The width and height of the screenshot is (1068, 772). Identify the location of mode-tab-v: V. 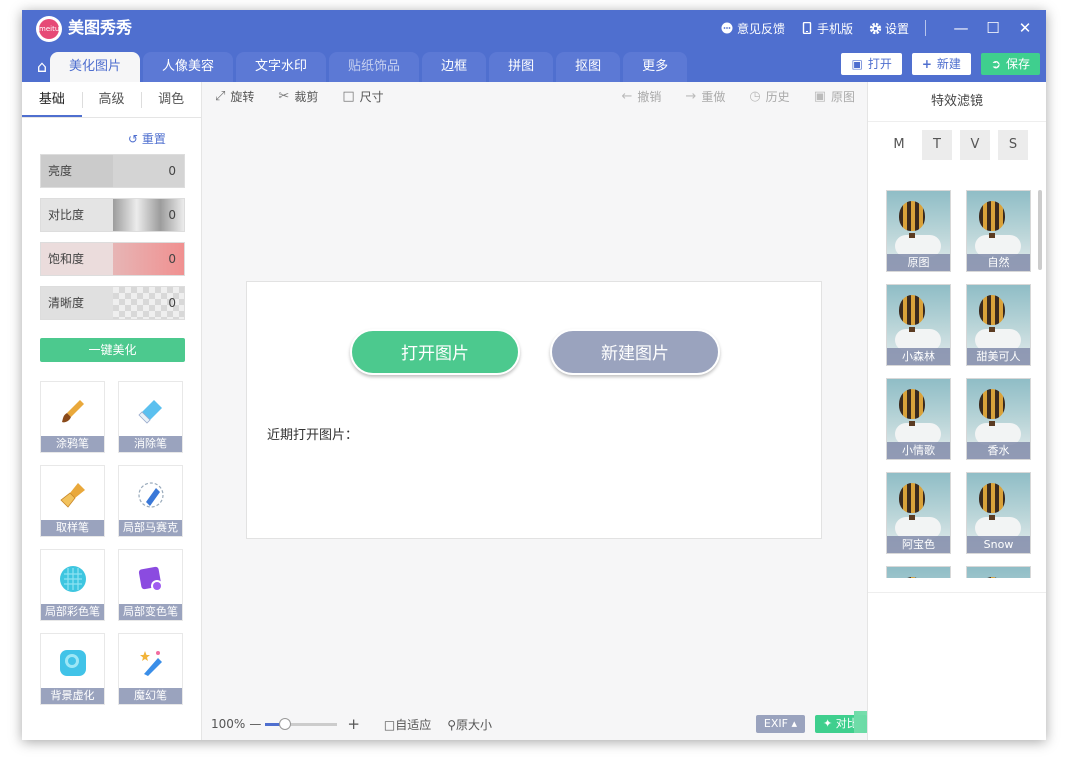
(975, 145).